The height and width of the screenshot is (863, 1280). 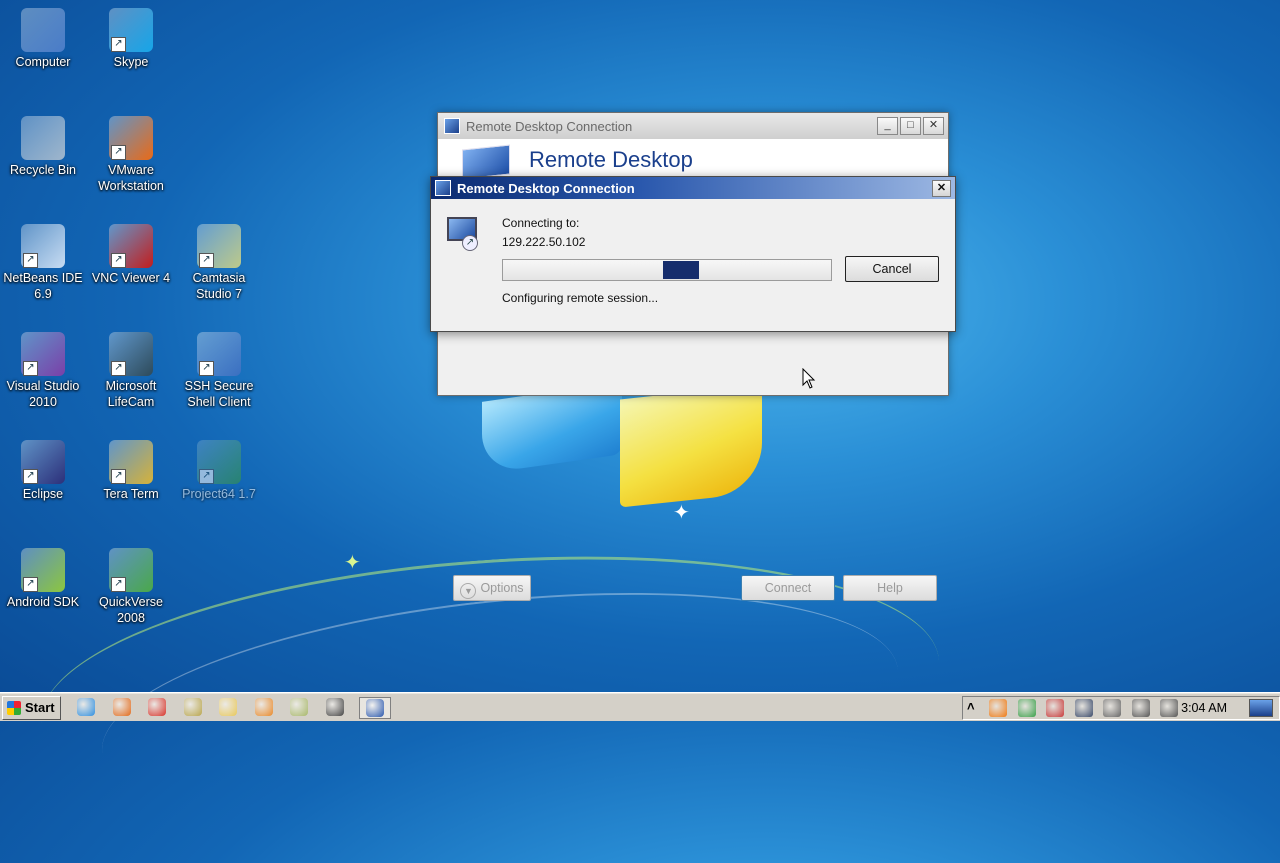 I want to click on start-button: Start, so click(x=31, y=708).